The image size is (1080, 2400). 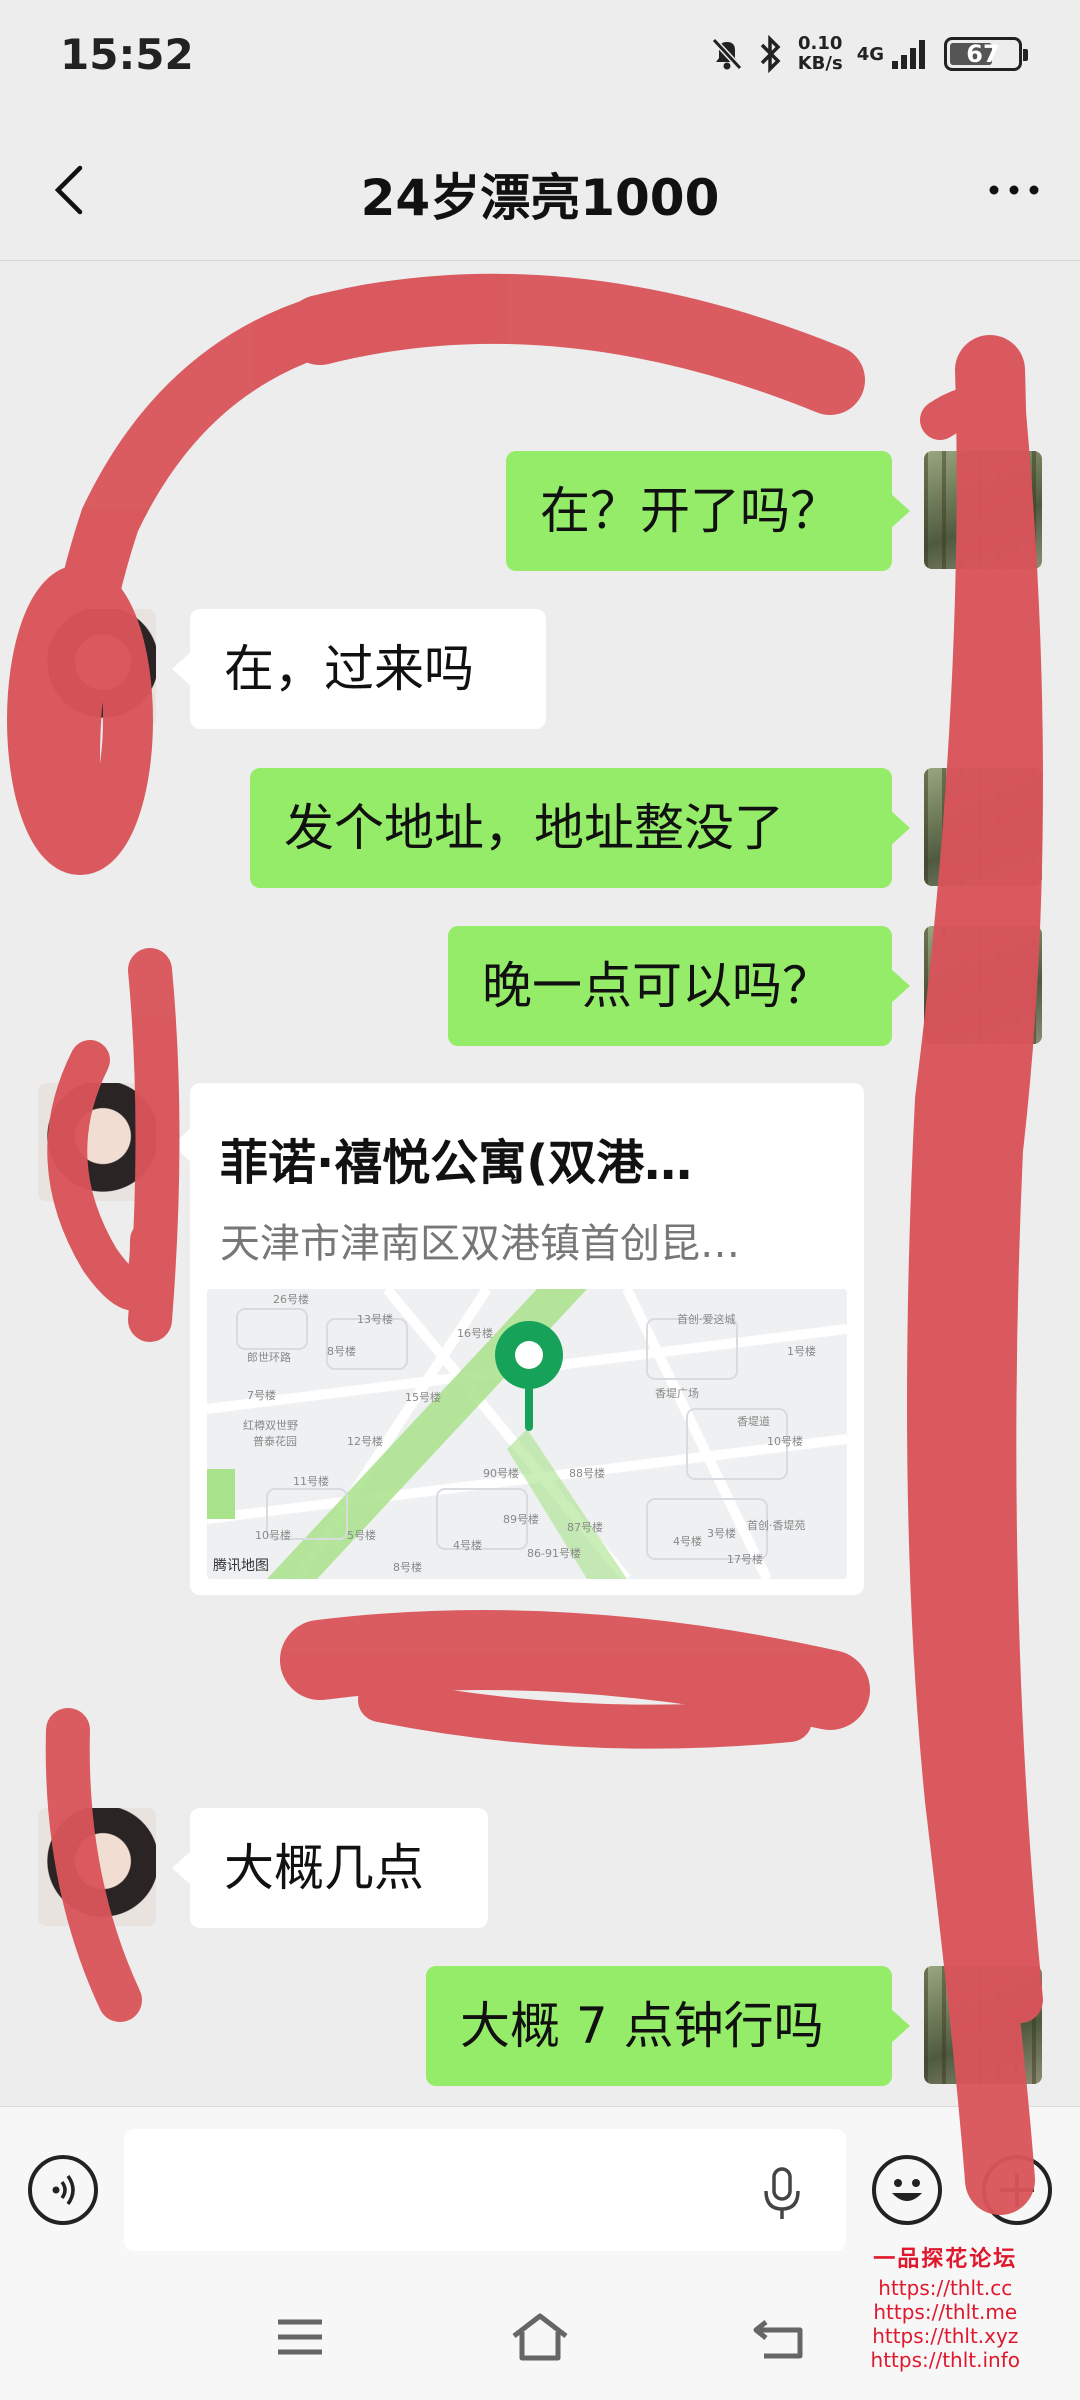 I want to click on map-label: 普泰花园, so click(x=275, y=1441).